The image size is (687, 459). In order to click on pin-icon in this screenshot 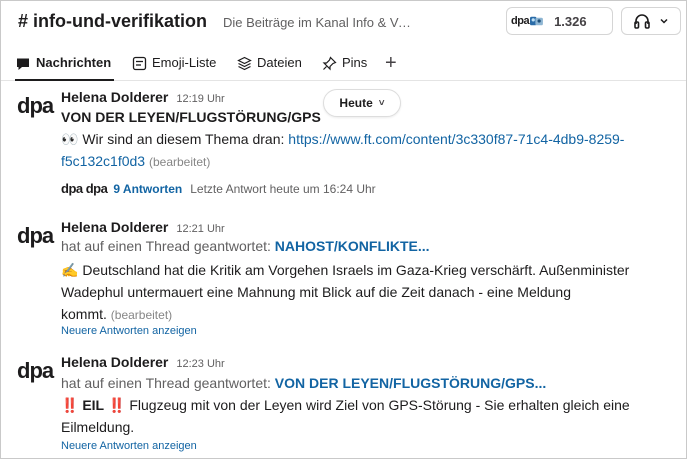, I will do `click(329, 63)`.